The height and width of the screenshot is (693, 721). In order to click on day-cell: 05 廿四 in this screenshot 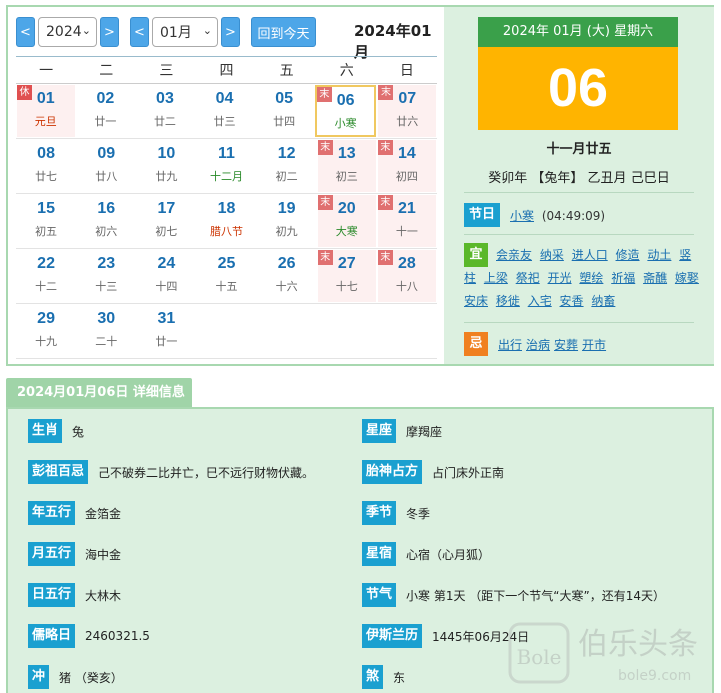, I will do `click(284, 111)`.